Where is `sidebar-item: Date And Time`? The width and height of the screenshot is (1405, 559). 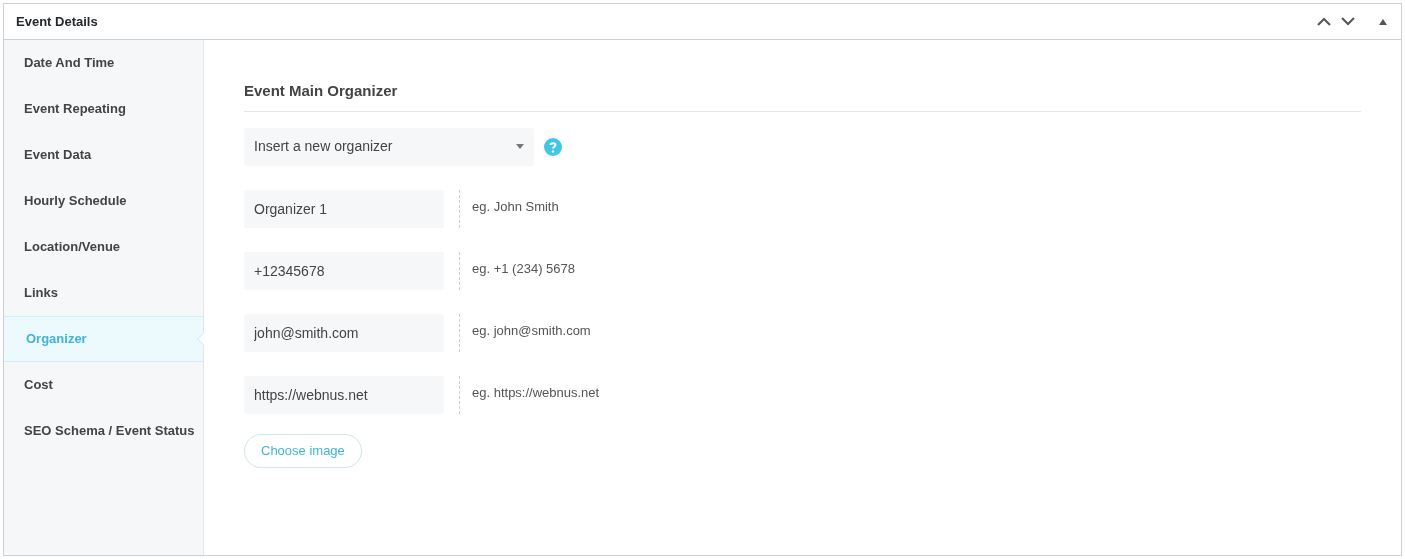
sidebar-item: Date And Time is located at coordinates (103, 63).